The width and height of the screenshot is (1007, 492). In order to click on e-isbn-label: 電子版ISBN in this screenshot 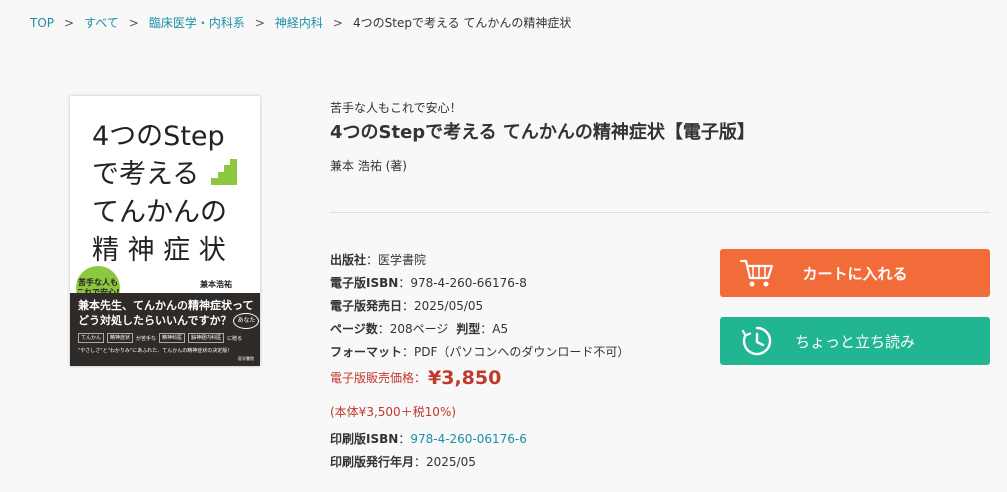, I will do `click(364, 283)`.